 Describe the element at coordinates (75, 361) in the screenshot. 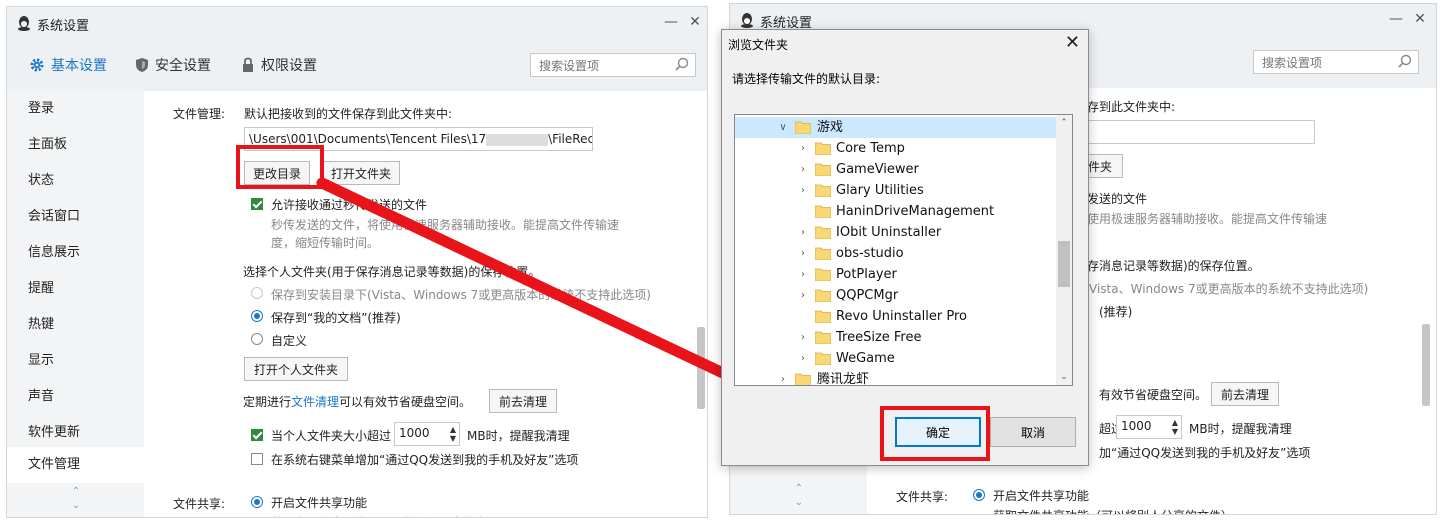

I see `sidebar-item-display: 显示` at that location.